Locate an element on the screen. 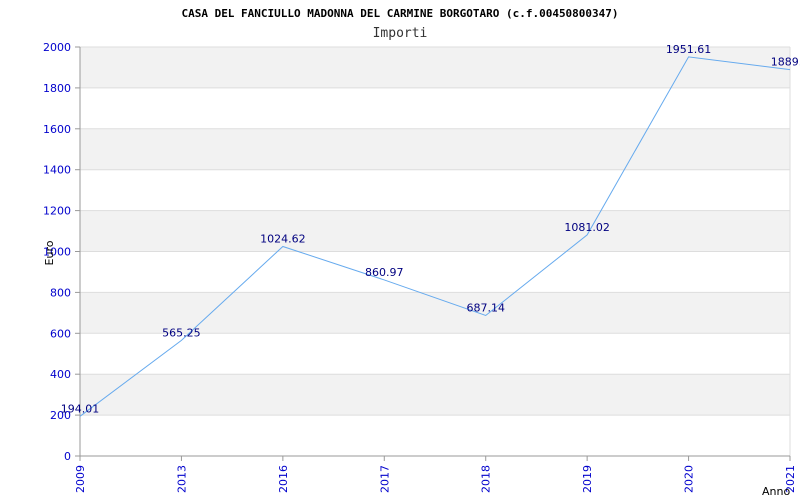 This screenshot has width=800, height=500. x-tick-label: 2013 is located at coordinates (181, 479).